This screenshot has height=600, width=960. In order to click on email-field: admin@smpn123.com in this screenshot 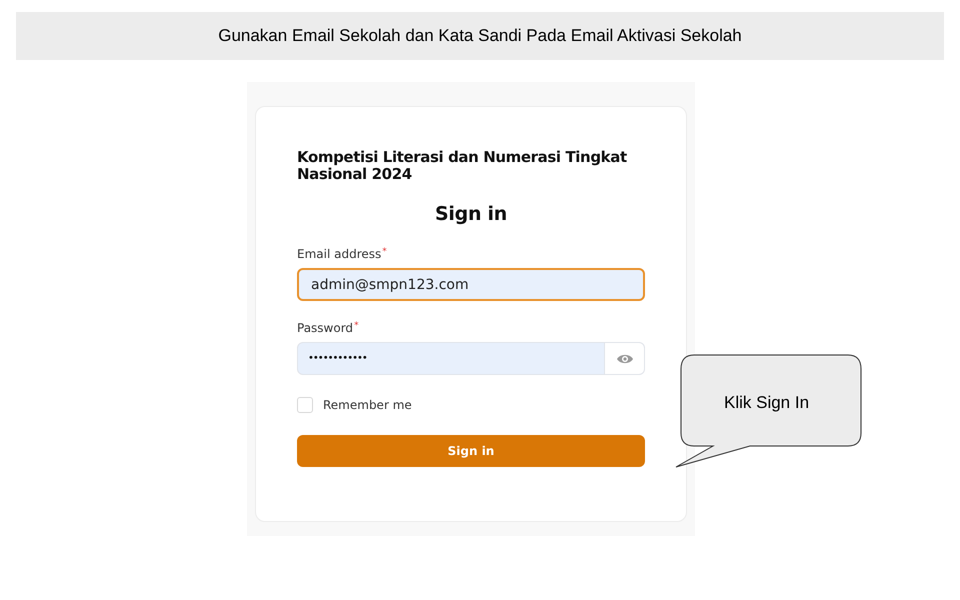, I will do `click(471, 284)`.